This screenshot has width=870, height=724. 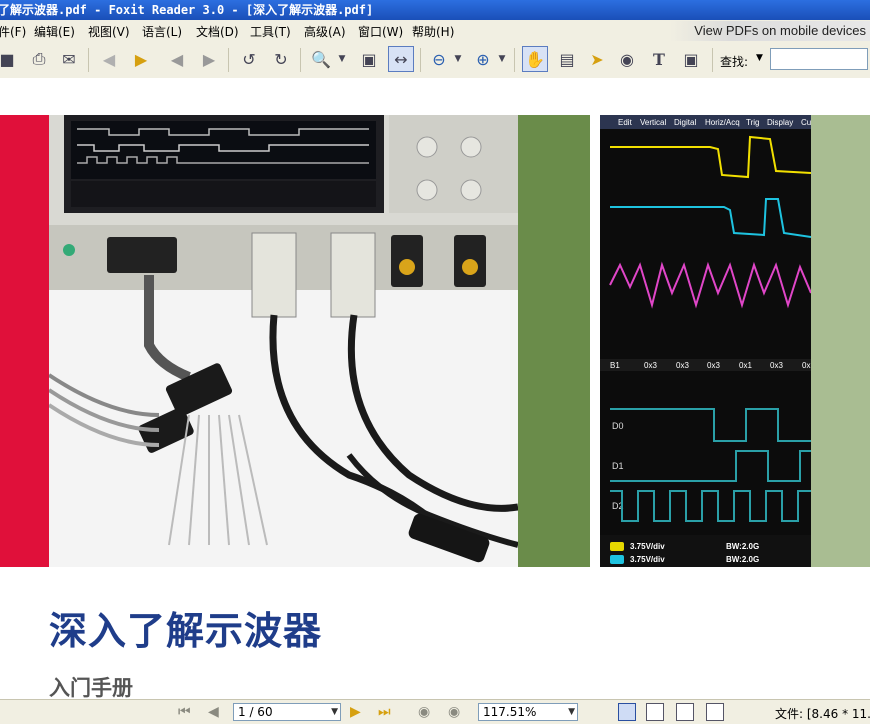 I want to click on scope-readout-1: 3.75V/div, so click(x=647, y=546).